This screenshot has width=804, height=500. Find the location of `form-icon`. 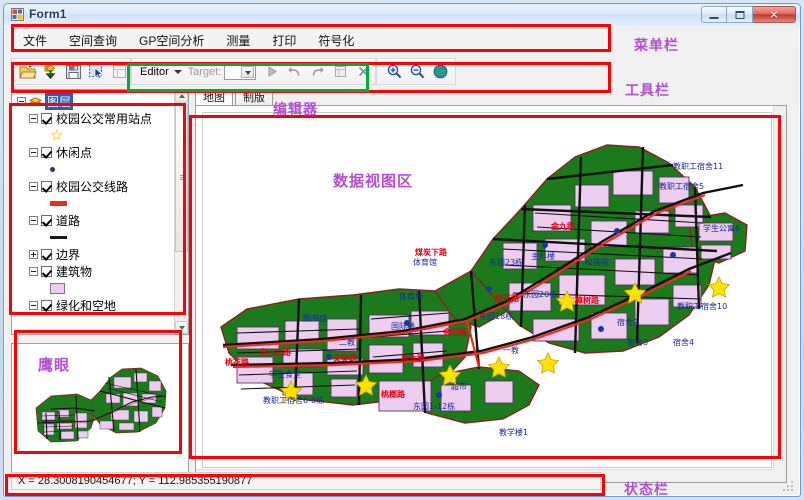

form-icon is located at coordinates (17, 14).